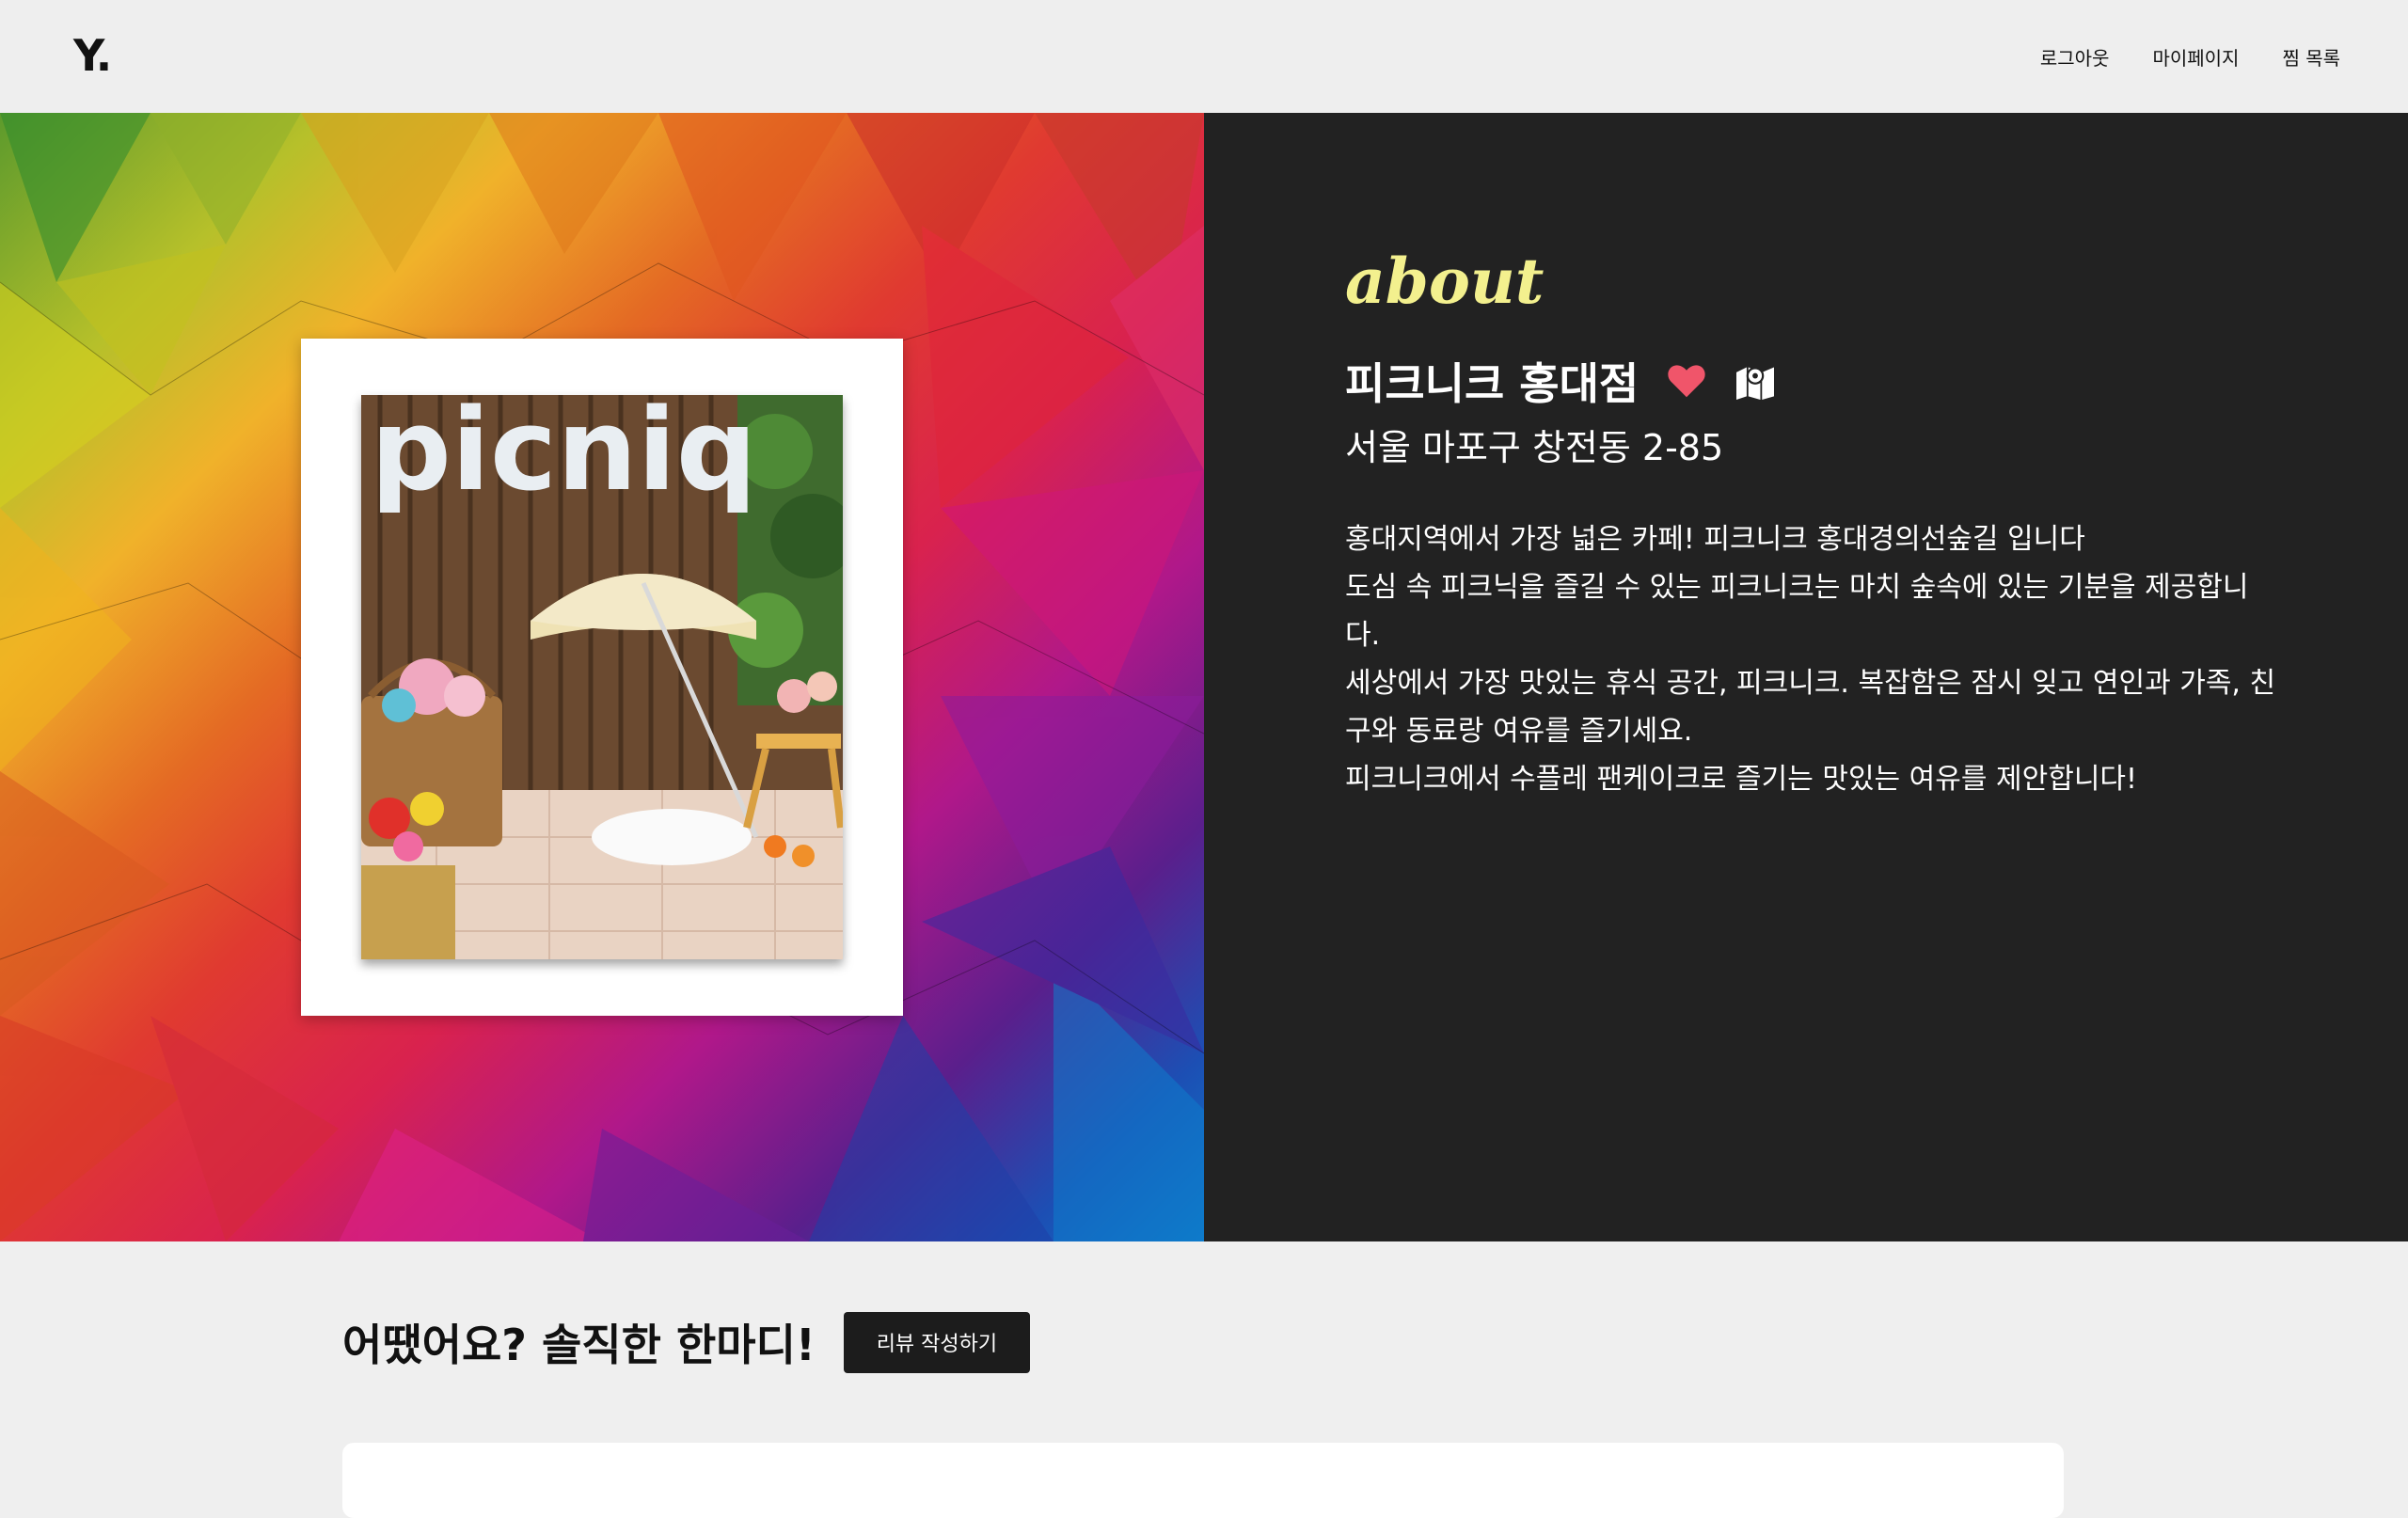 Image resolution: width=2408 pixels, height=1518 pixels. Describe the element at coordinates (1742, 780) in the screenshot. I see `description-line: 피크니크에서 수플레 팬케이크로 즐기는 맛있는 여유를 제안합니다!` at that location.